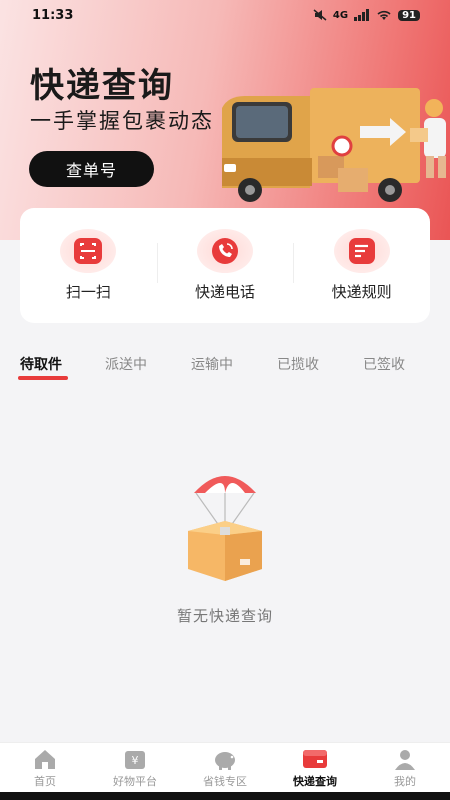 The width and height of the screenshot is (450, 800). What do you see at coordinates (225, 759) in the screenshot?
I see `piggy-bank-icon` at bounding box center [225, 759].